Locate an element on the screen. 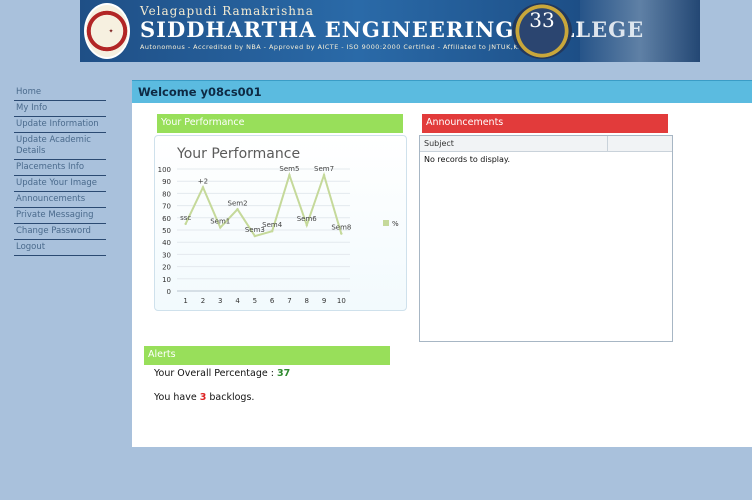 The image size is (752, 500). x-tick-label: 8 is located at coordinates (307, 301).